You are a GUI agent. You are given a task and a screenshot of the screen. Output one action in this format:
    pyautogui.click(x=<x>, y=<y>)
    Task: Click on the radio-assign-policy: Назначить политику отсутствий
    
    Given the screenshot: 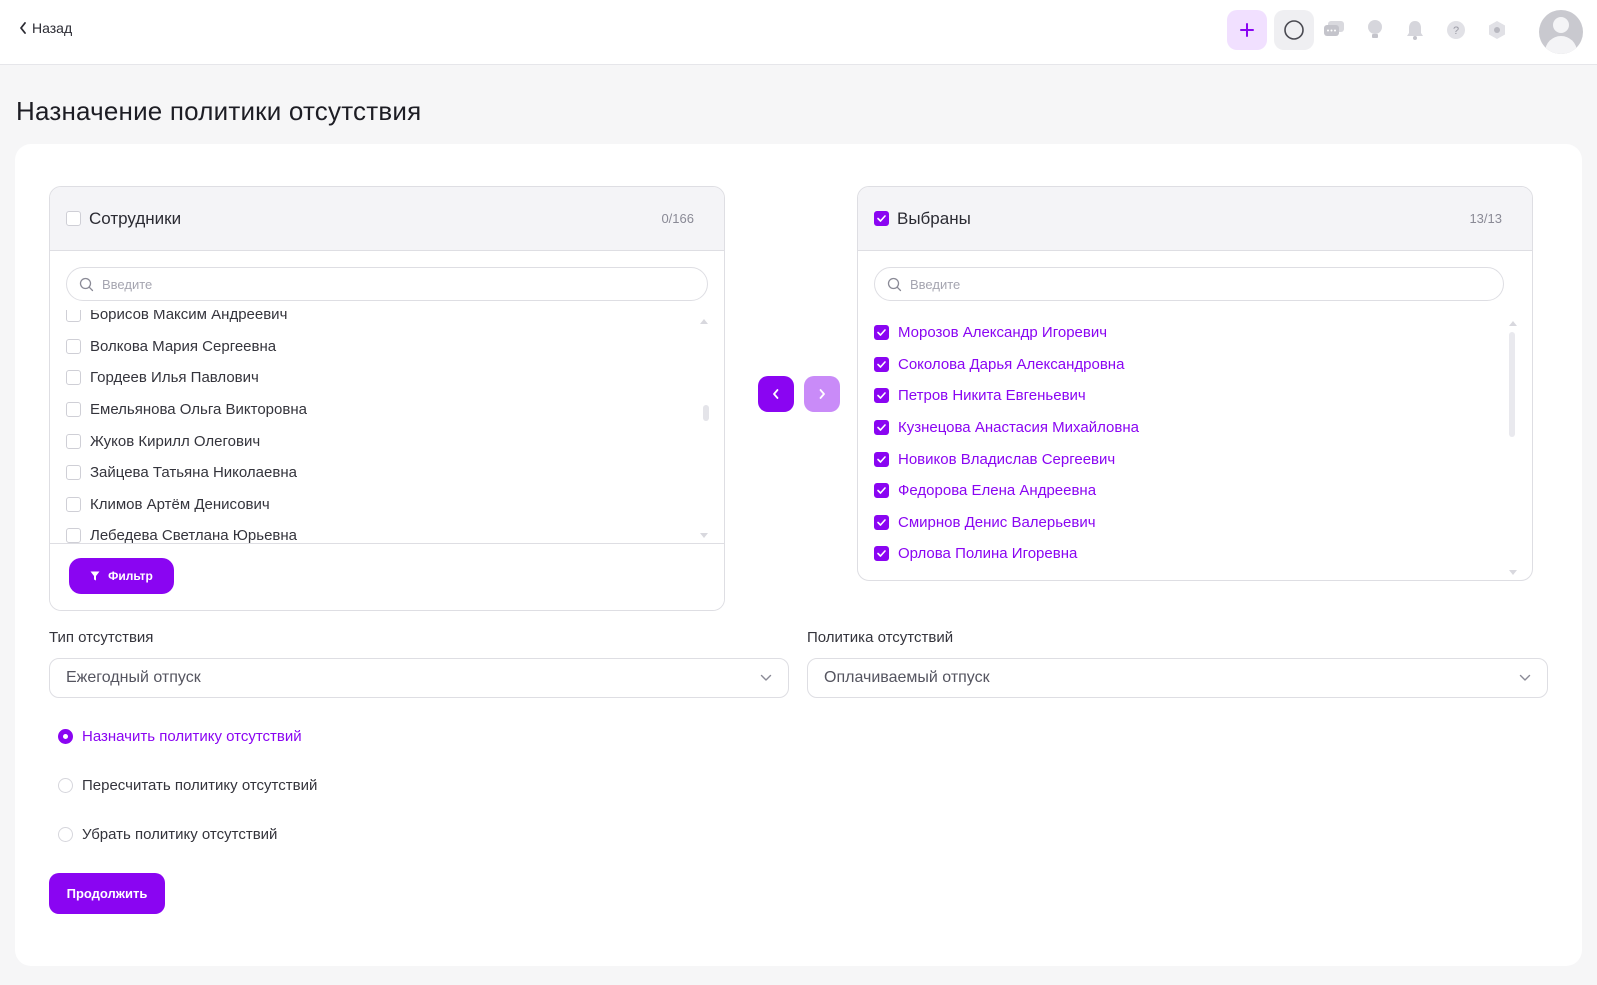 What is the action you would take?
    pyautogui.click(x=180, y=736)
    